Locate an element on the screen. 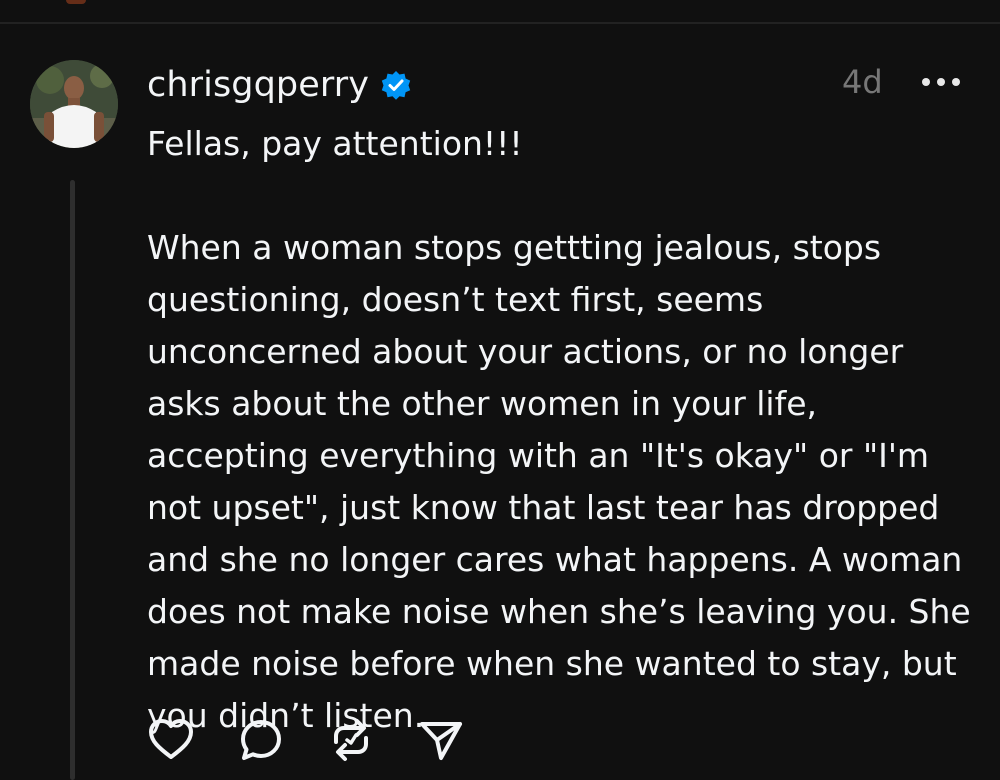 The image size is (1000, 780). share-button is located at coordinates (441, 740).